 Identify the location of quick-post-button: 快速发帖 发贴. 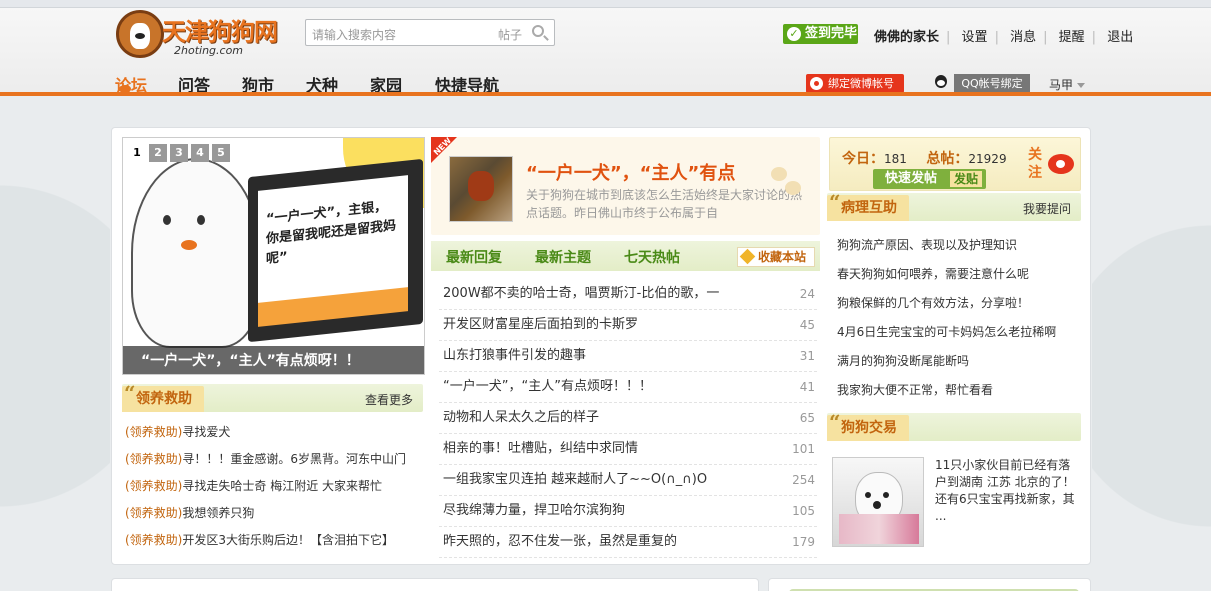
(929, 179).